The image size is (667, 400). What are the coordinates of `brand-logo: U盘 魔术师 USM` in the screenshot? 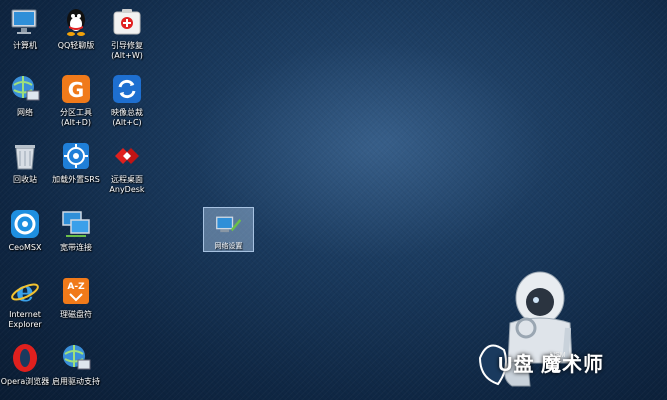 It's located at (565, 333).